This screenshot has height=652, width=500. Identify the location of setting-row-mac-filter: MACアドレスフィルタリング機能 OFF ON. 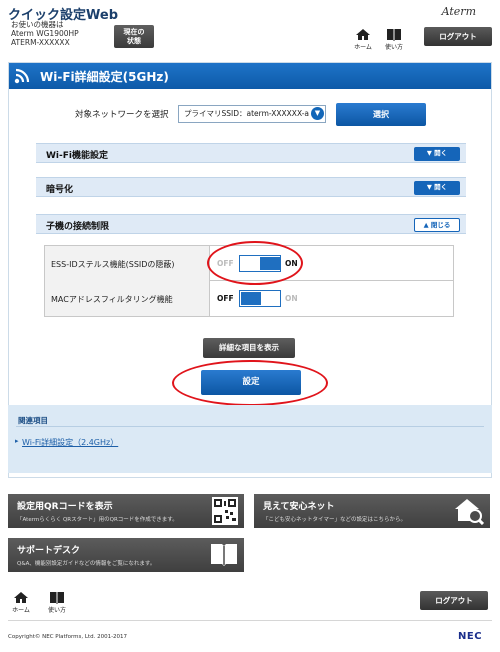
(249, 298).